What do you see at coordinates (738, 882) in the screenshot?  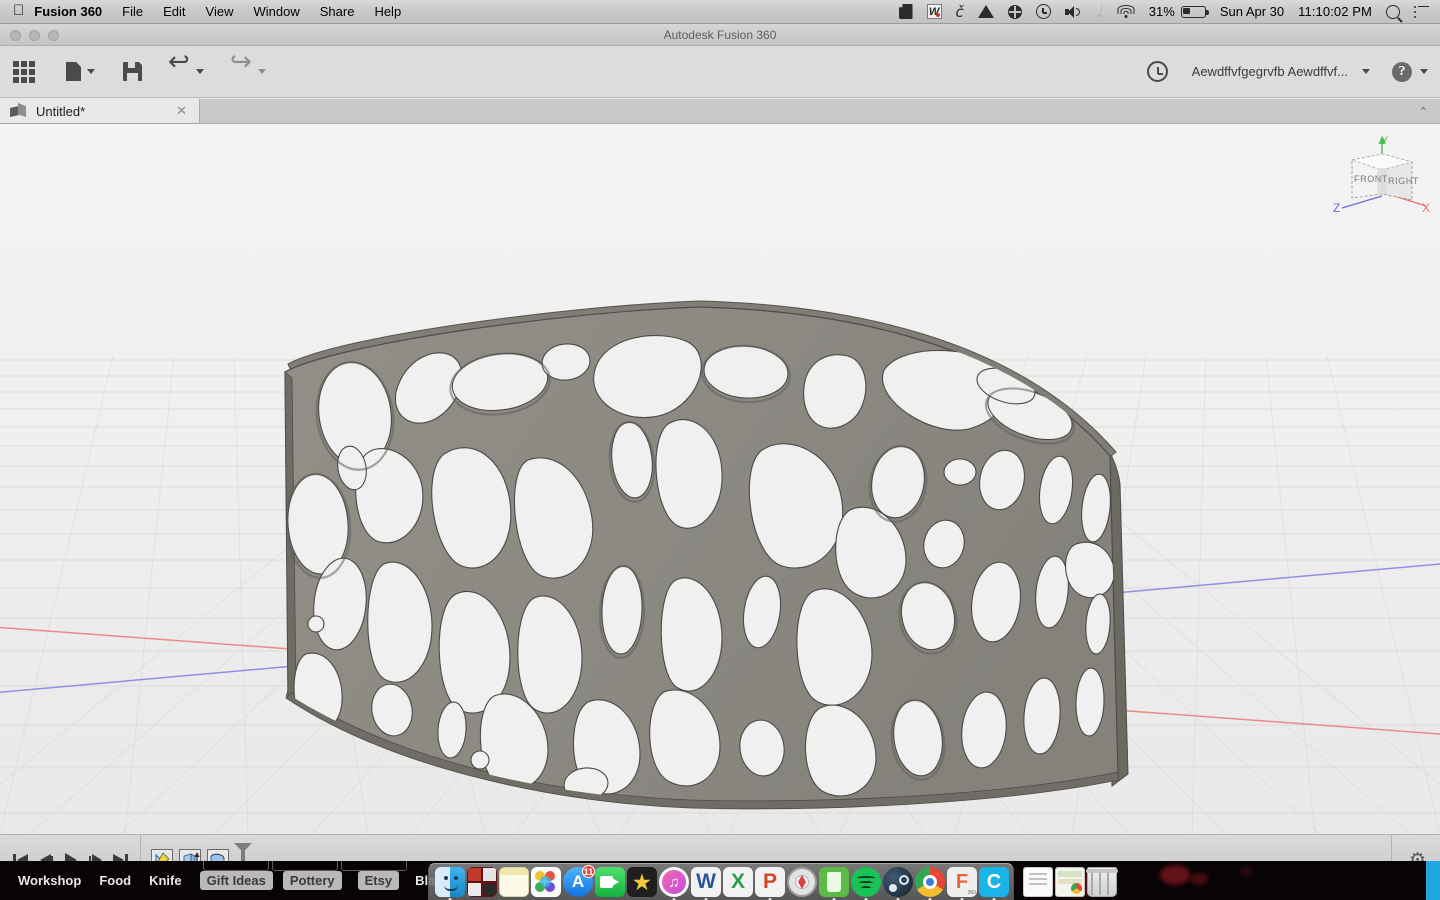 I see `dock-item-microsoft-excel: X` at bounding box center [738, 882].